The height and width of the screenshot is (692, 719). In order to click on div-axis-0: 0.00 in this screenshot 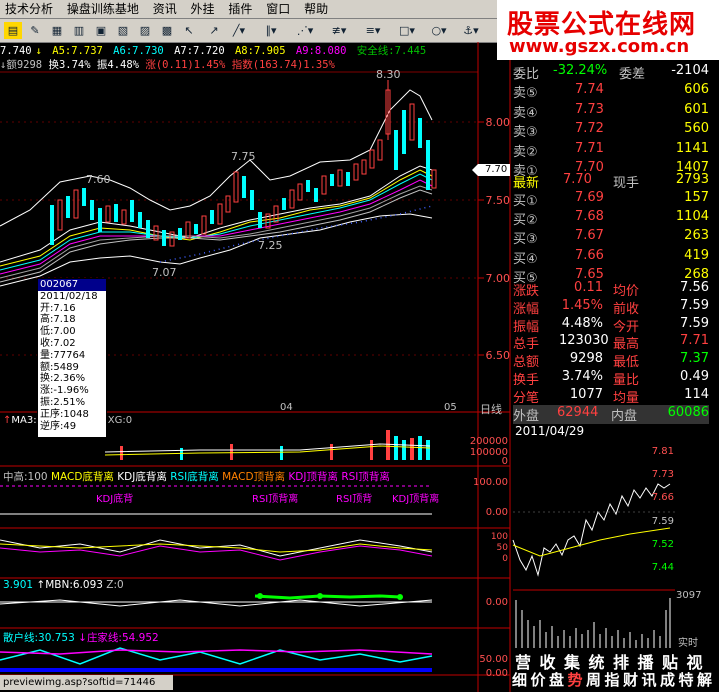, I will do `click(496, 512)`.